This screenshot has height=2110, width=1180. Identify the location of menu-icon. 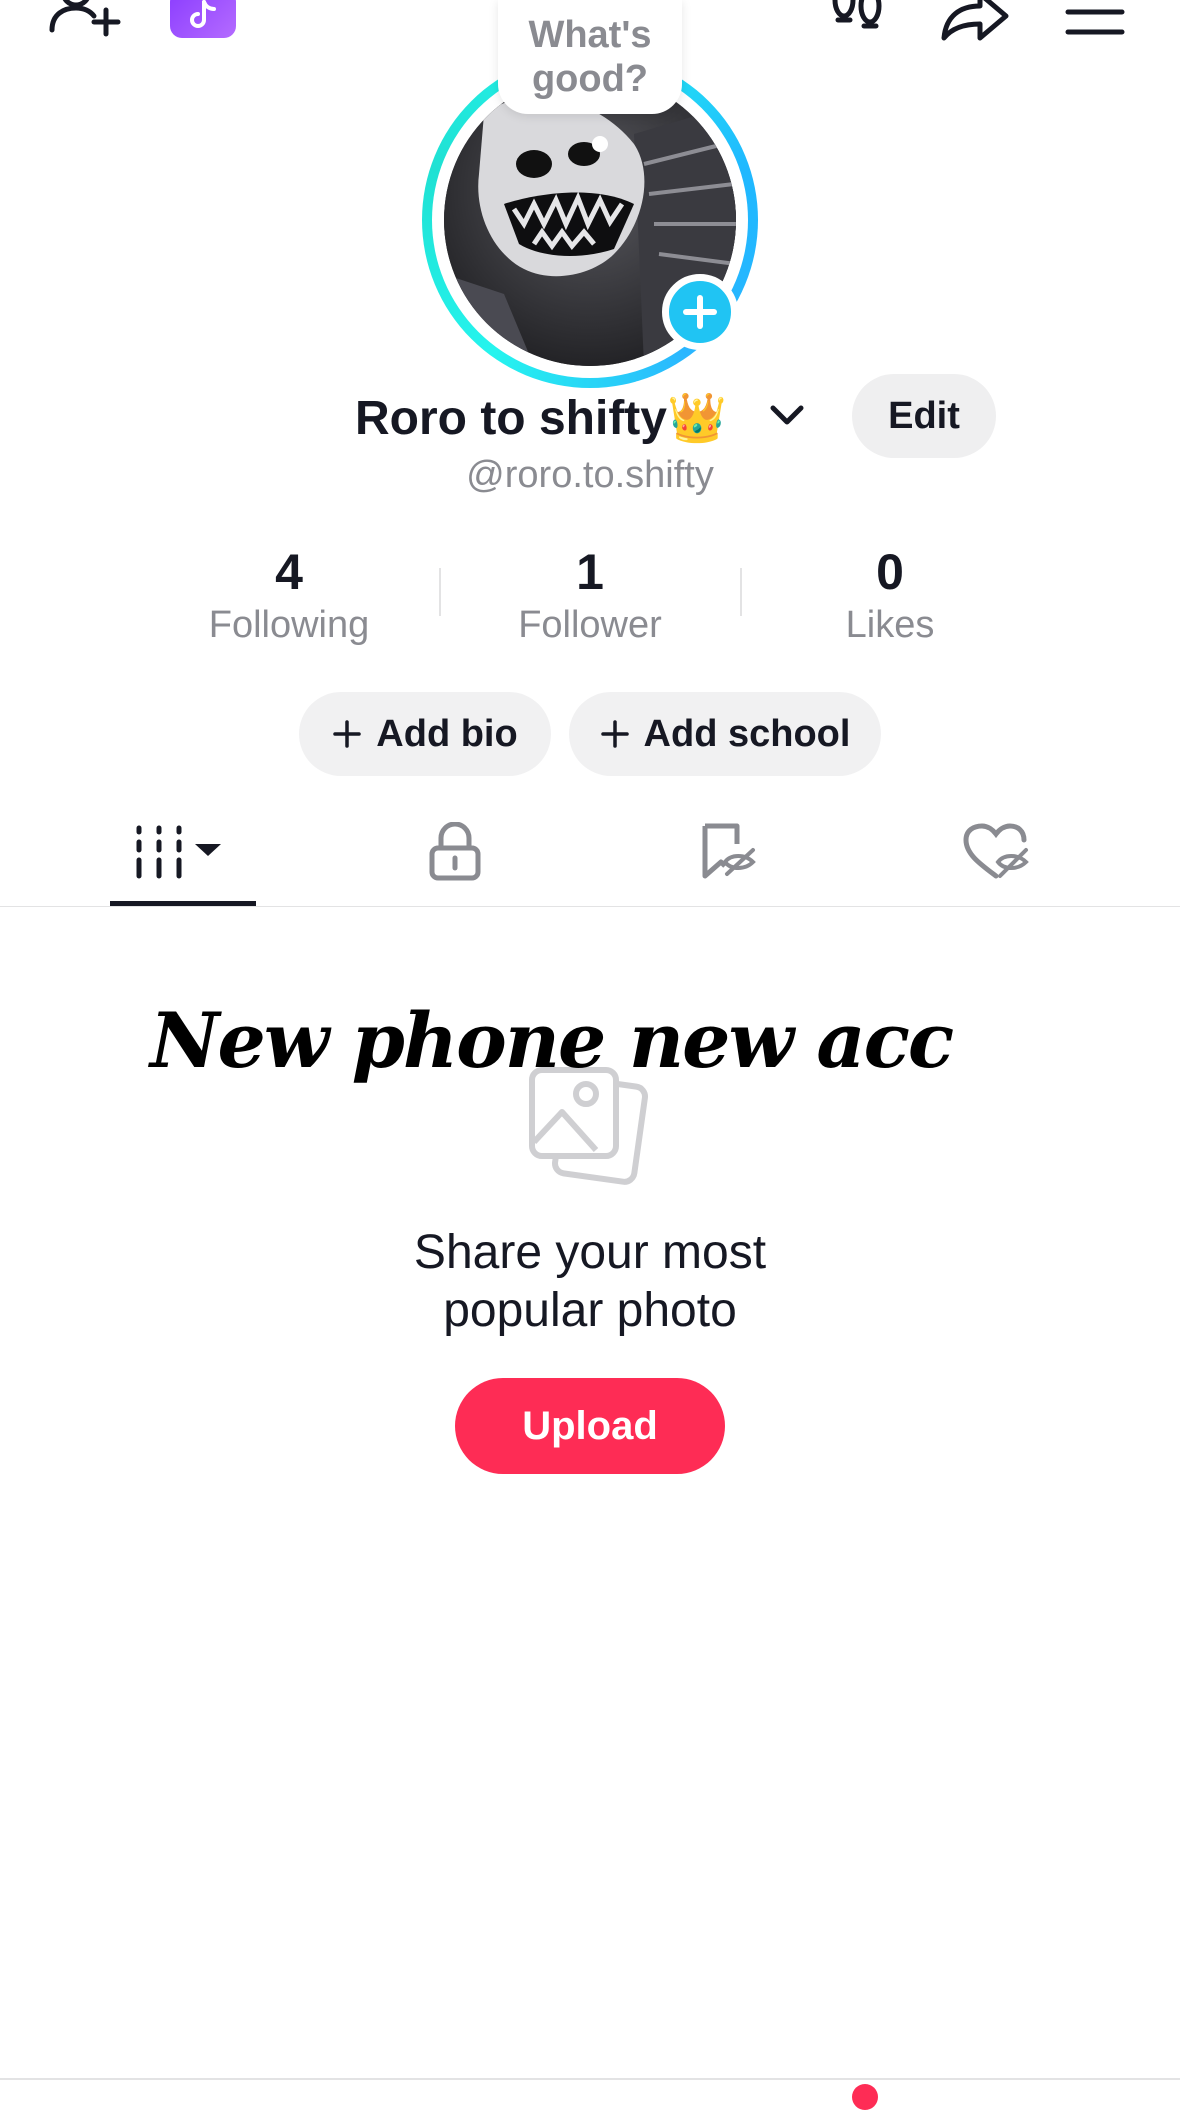
(1095, 20).